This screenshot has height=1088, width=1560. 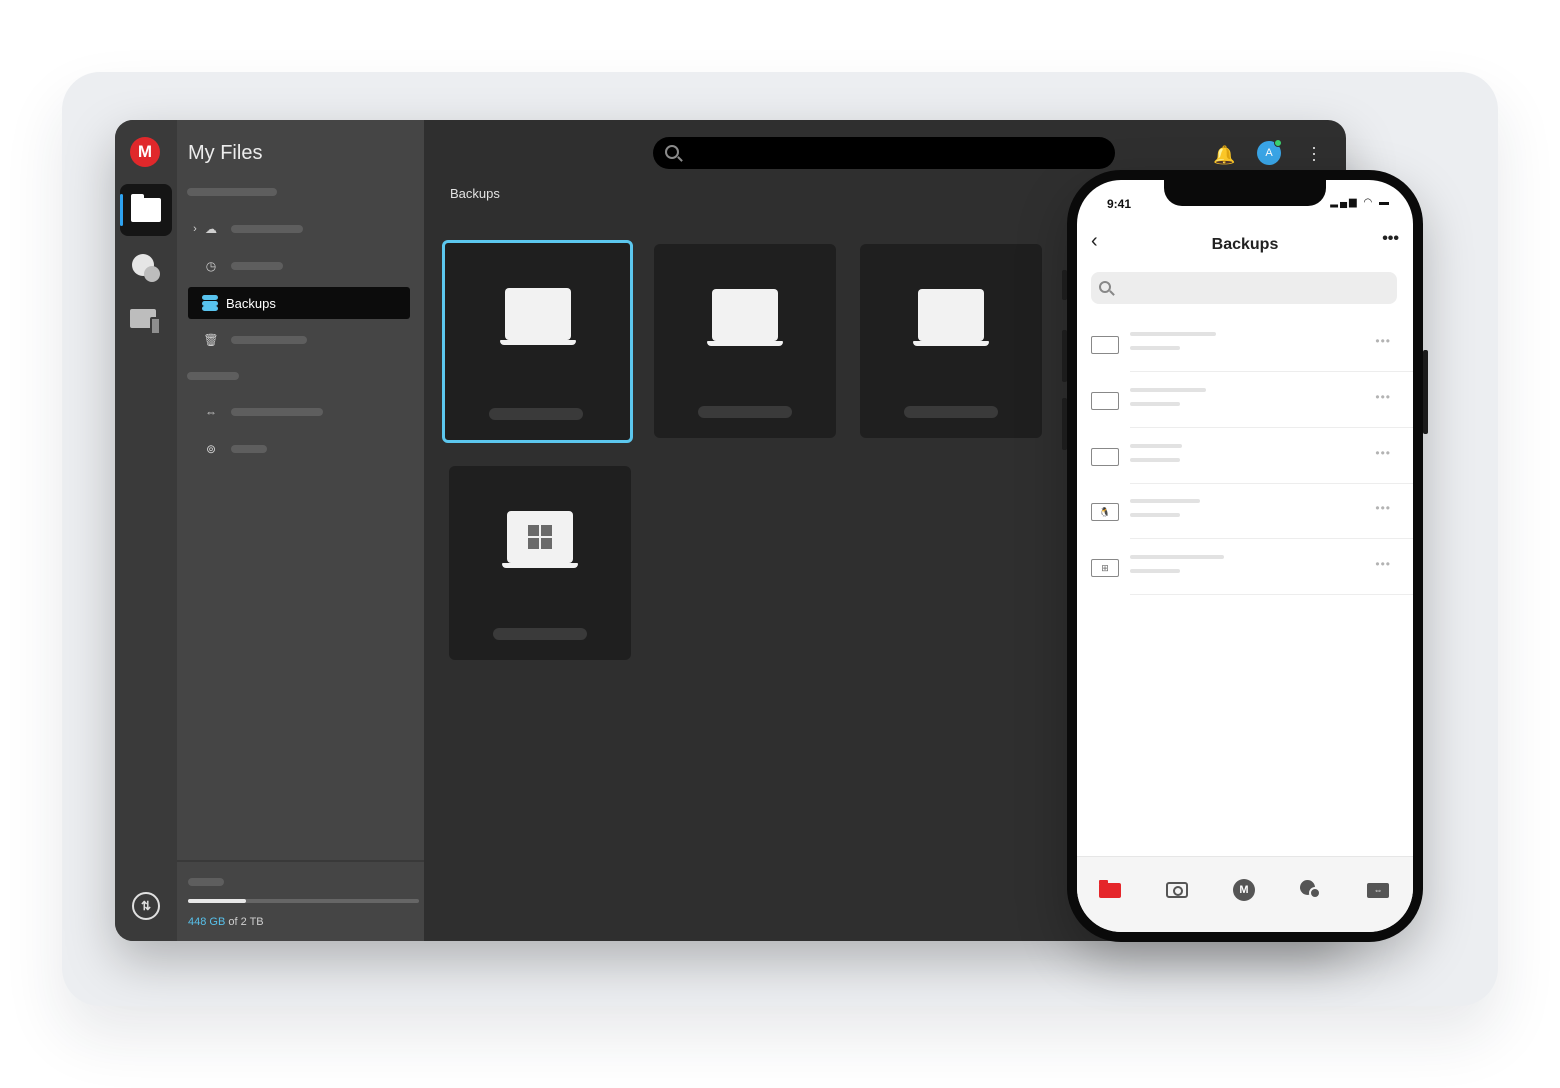 I want to click on sync-icon: ⇔, so click(x=211, y=412).